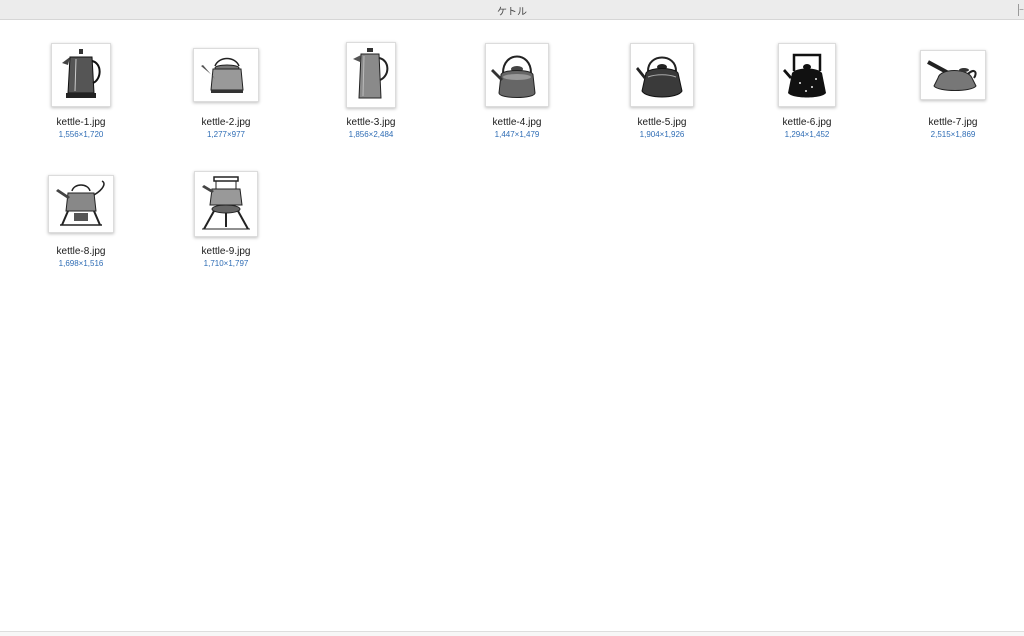 The height and width of the screenshot is (636, 1024). I want to click on file-item-kettle-3: kettle-3.jpg 1,856×2,484, so click(371, 80).